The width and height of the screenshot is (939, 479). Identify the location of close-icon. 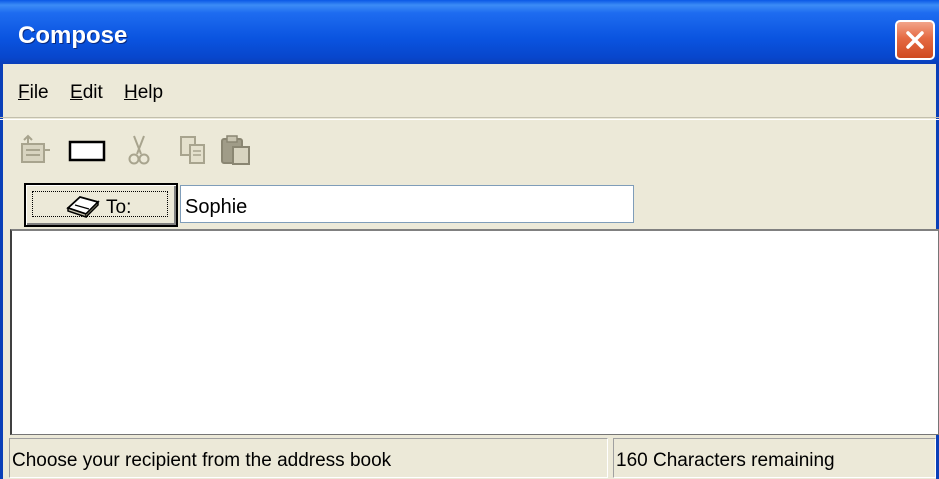
(915, 40).